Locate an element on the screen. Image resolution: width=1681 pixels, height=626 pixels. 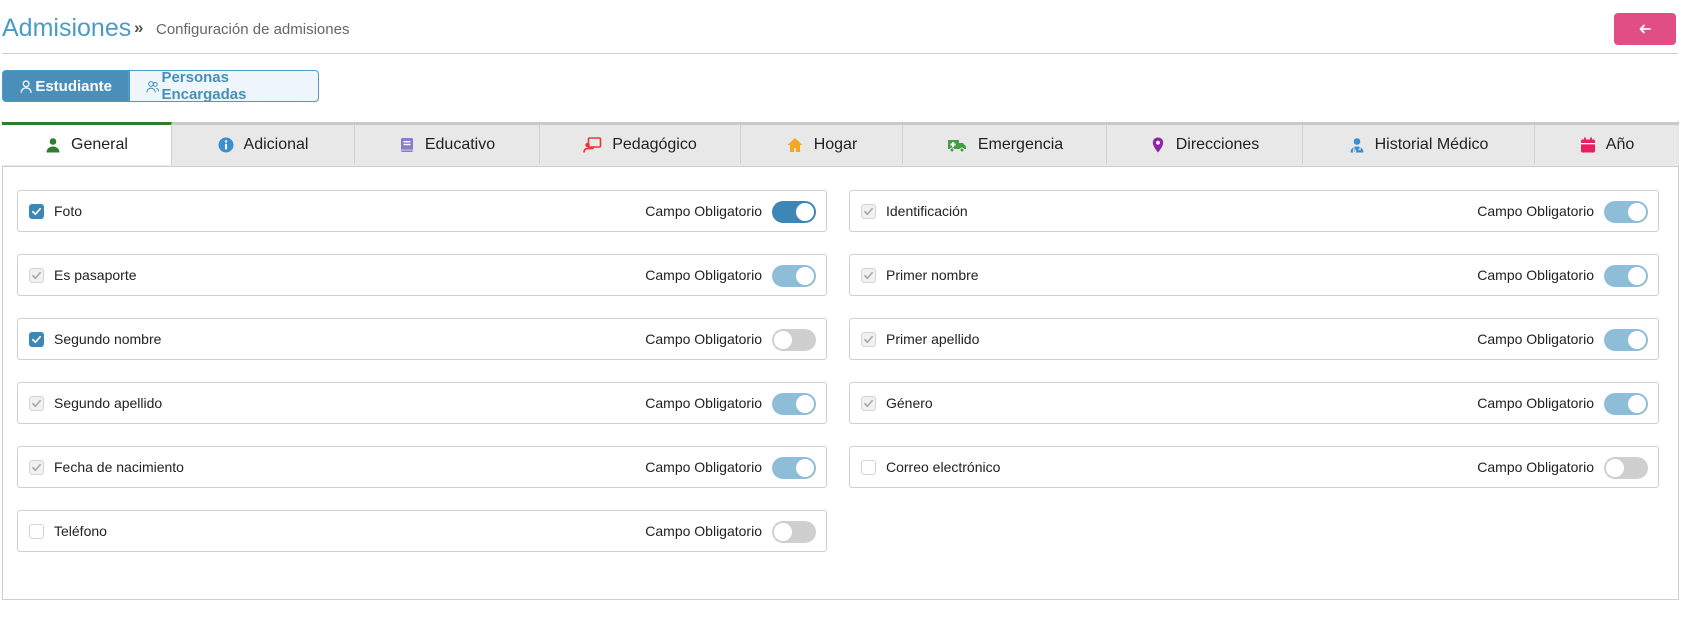
tab-hogar: Hogar is located at coordinates (822, 144).